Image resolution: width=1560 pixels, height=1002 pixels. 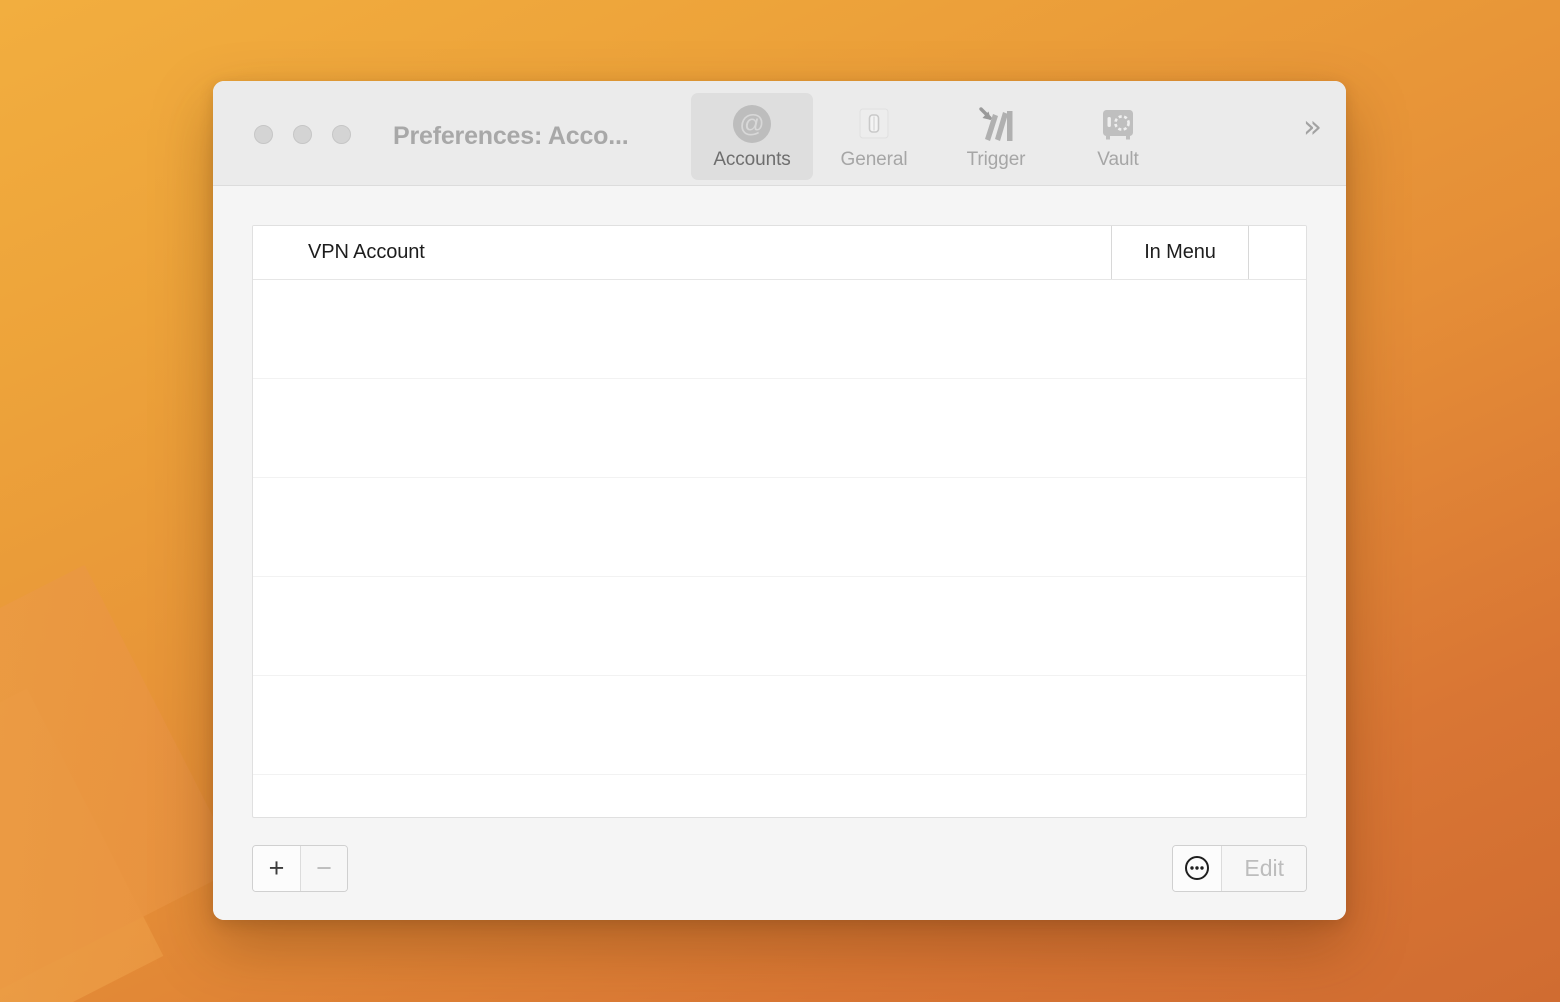 I want to click on add-remove-segmented-control: + −, so click(x=300, y=868).